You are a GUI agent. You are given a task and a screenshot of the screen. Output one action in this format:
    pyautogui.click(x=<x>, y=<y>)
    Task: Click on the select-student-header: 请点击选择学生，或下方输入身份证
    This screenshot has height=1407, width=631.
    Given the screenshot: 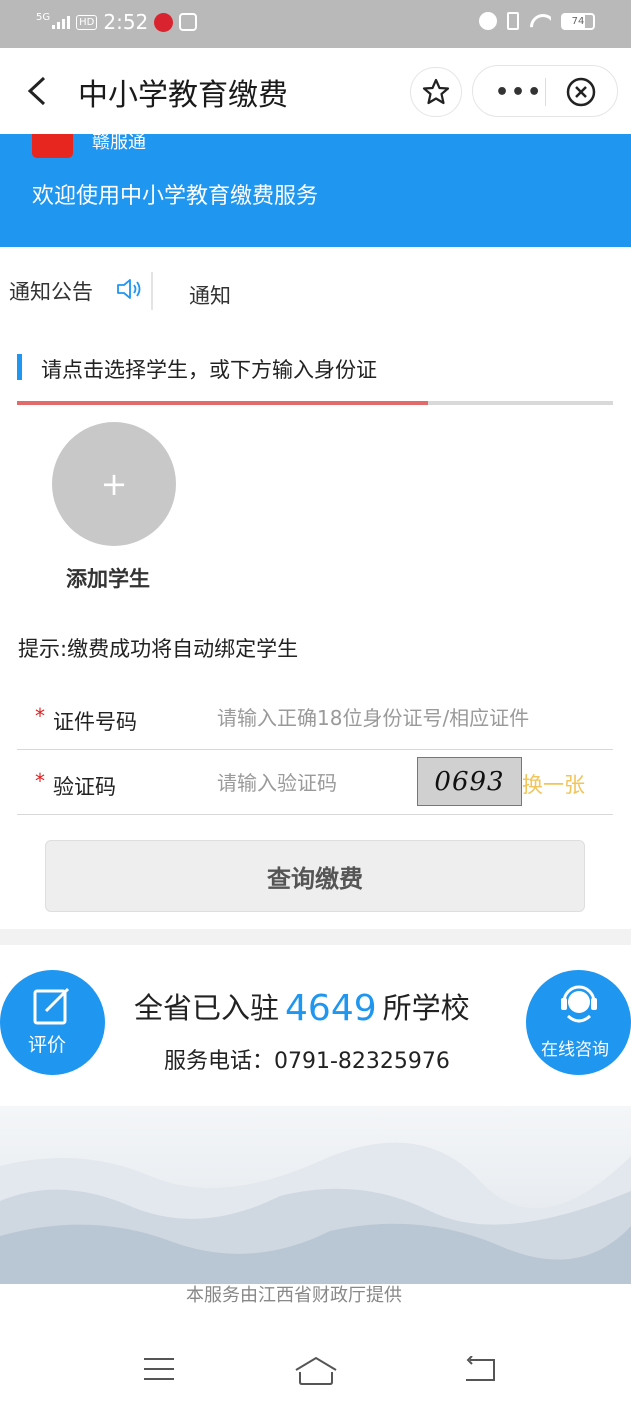 What is the action you would take?
    pyautogui.click(x=315, y=367)
    